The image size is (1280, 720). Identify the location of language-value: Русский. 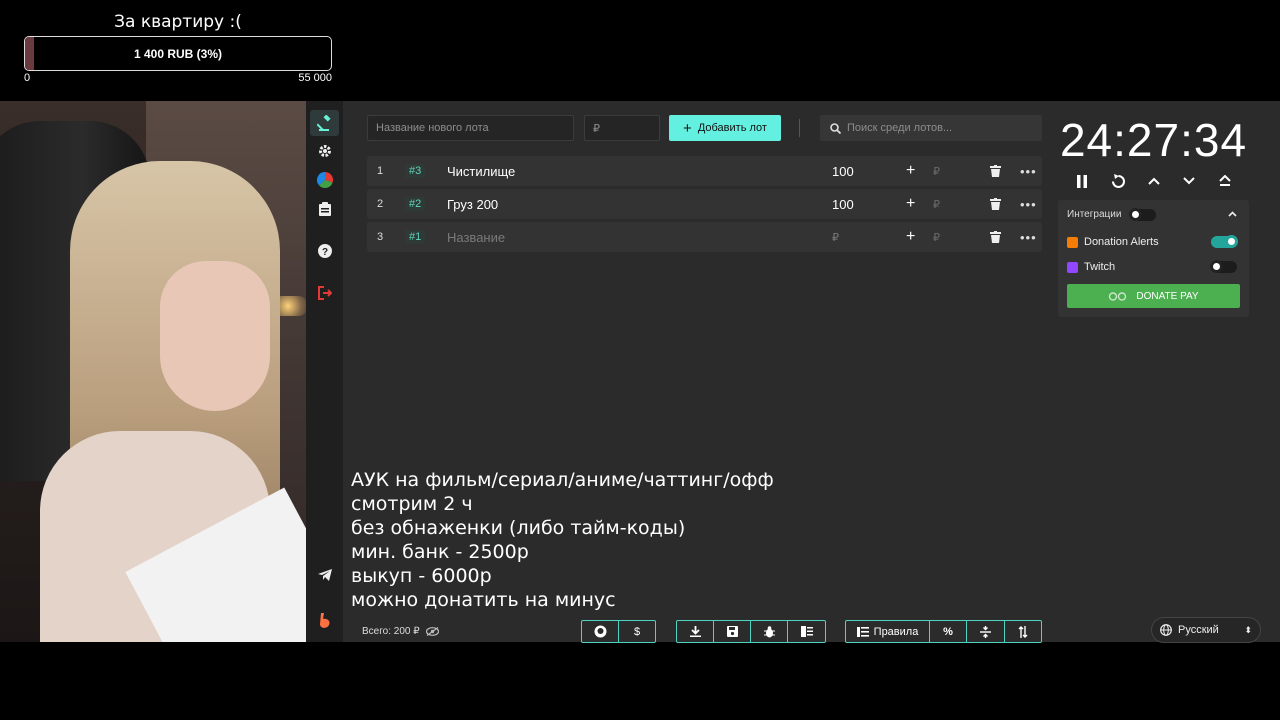
(1198, 630).